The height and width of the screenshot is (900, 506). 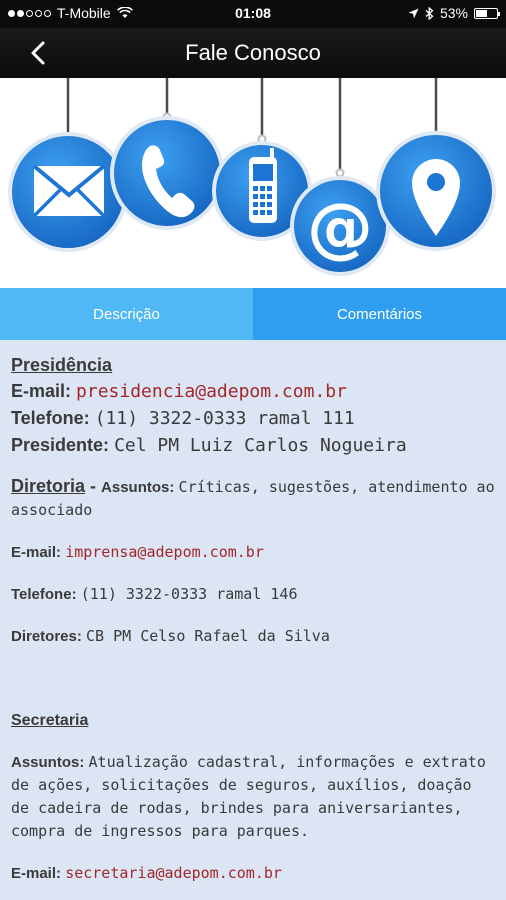 I want to click on diretoria-dash: -, so click(x=93, y=486).